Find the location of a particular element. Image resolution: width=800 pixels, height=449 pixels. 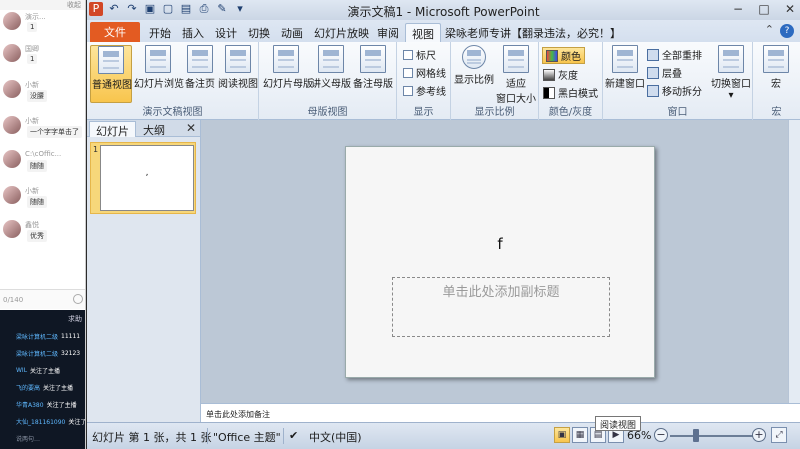

chat-collapse-label: 收起 is located at coordinates (74, 5).